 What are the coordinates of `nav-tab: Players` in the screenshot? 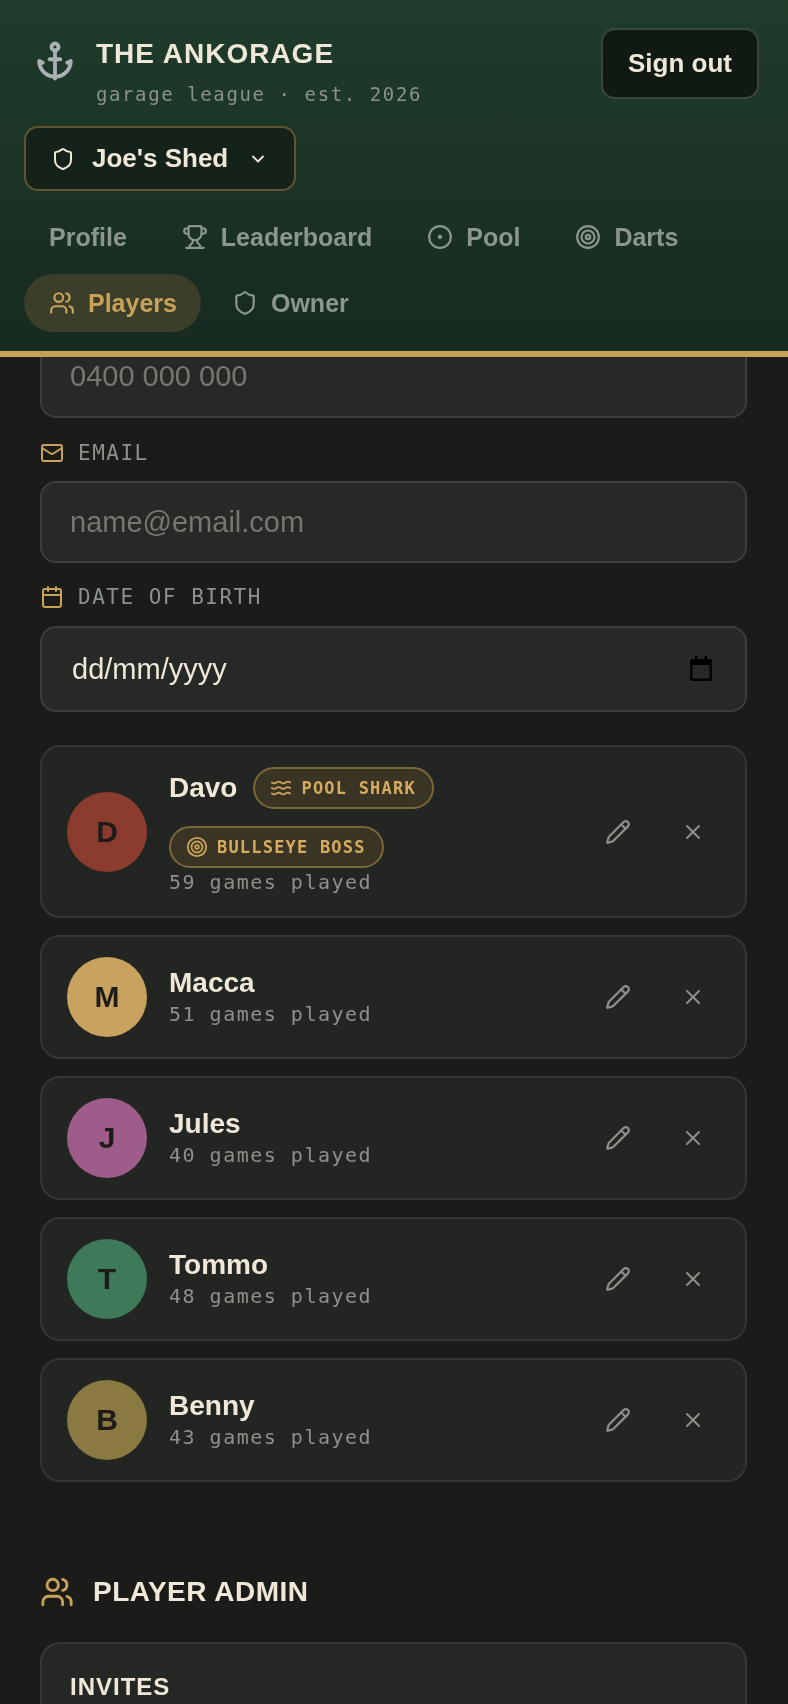 It's located at (112, 303).